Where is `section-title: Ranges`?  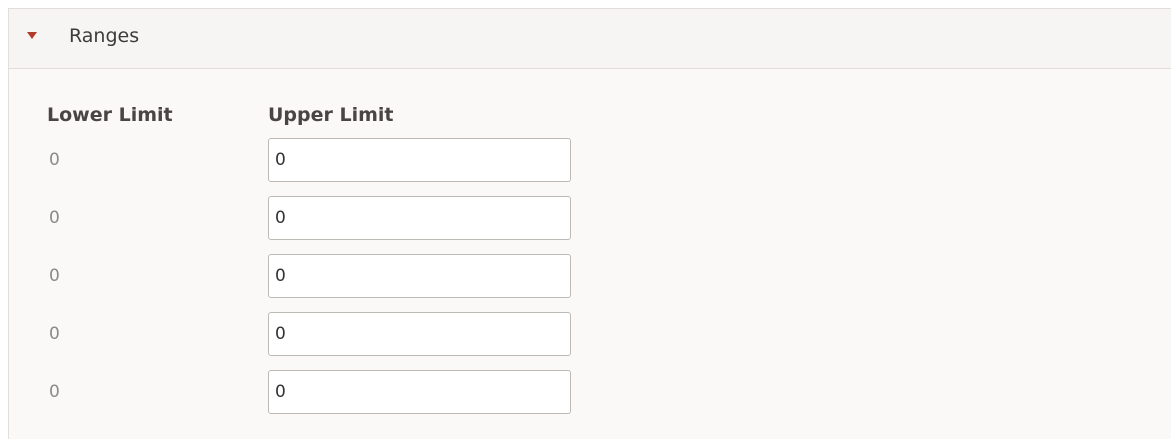 section-title: Ranges is located at coordinates (104, 35).